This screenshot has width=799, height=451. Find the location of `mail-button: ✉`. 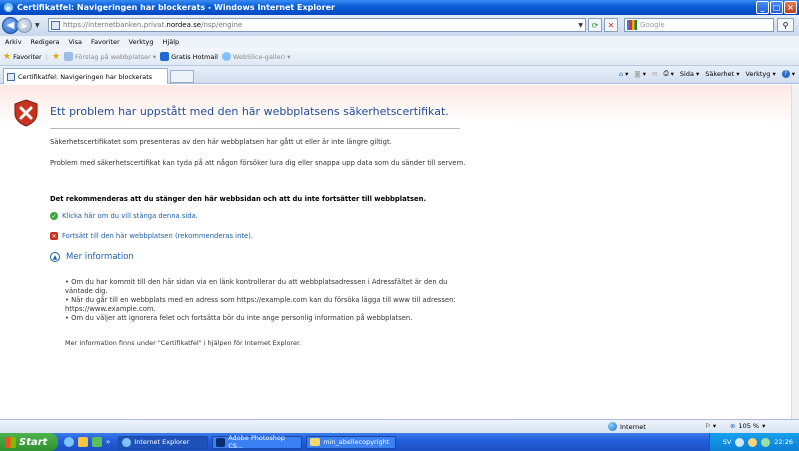

mail-button: ✉ is located at coordinates (654, 74).